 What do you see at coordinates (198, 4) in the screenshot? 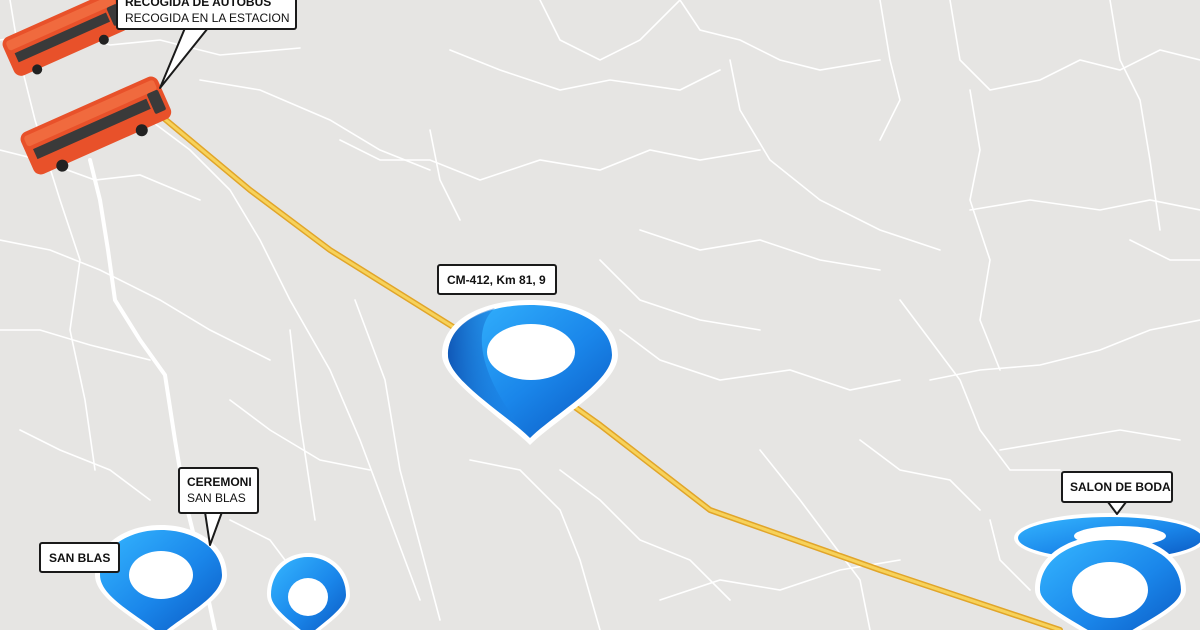
I see `callout-title: RECOGIDA DE AUTOBUS` at bounding box center [198, 4].